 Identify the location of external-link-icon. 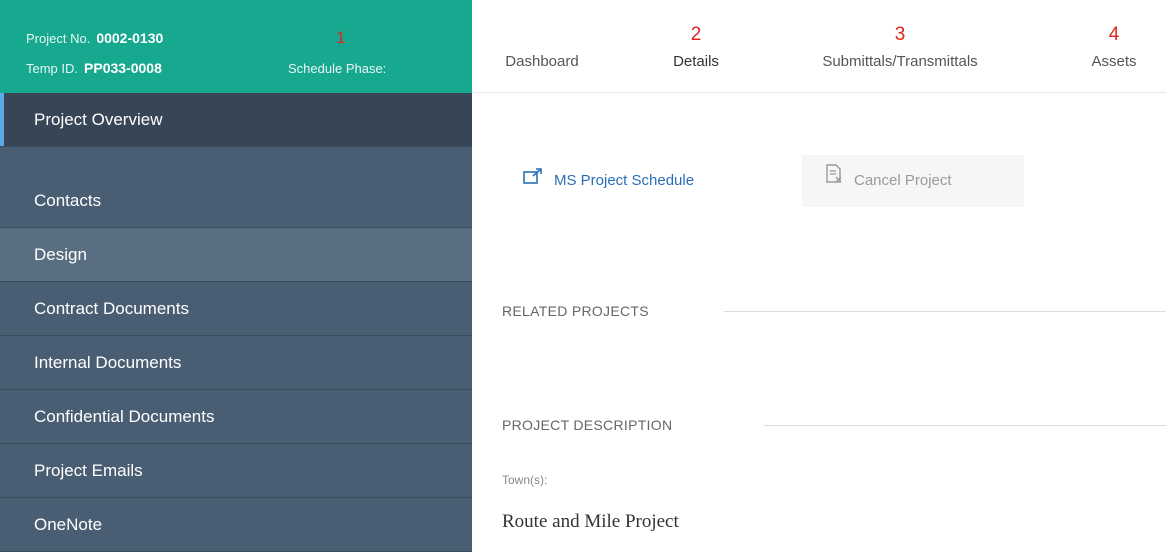
(533, 181).